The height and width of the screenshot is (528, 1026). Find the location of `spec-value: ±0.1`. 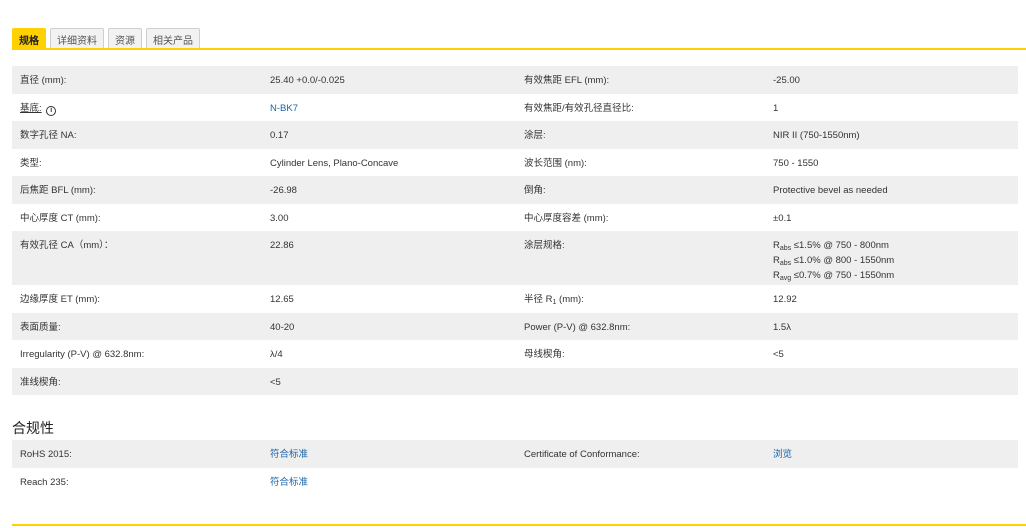

spec-value: ±0.1 is located at coordinates (782, 218).